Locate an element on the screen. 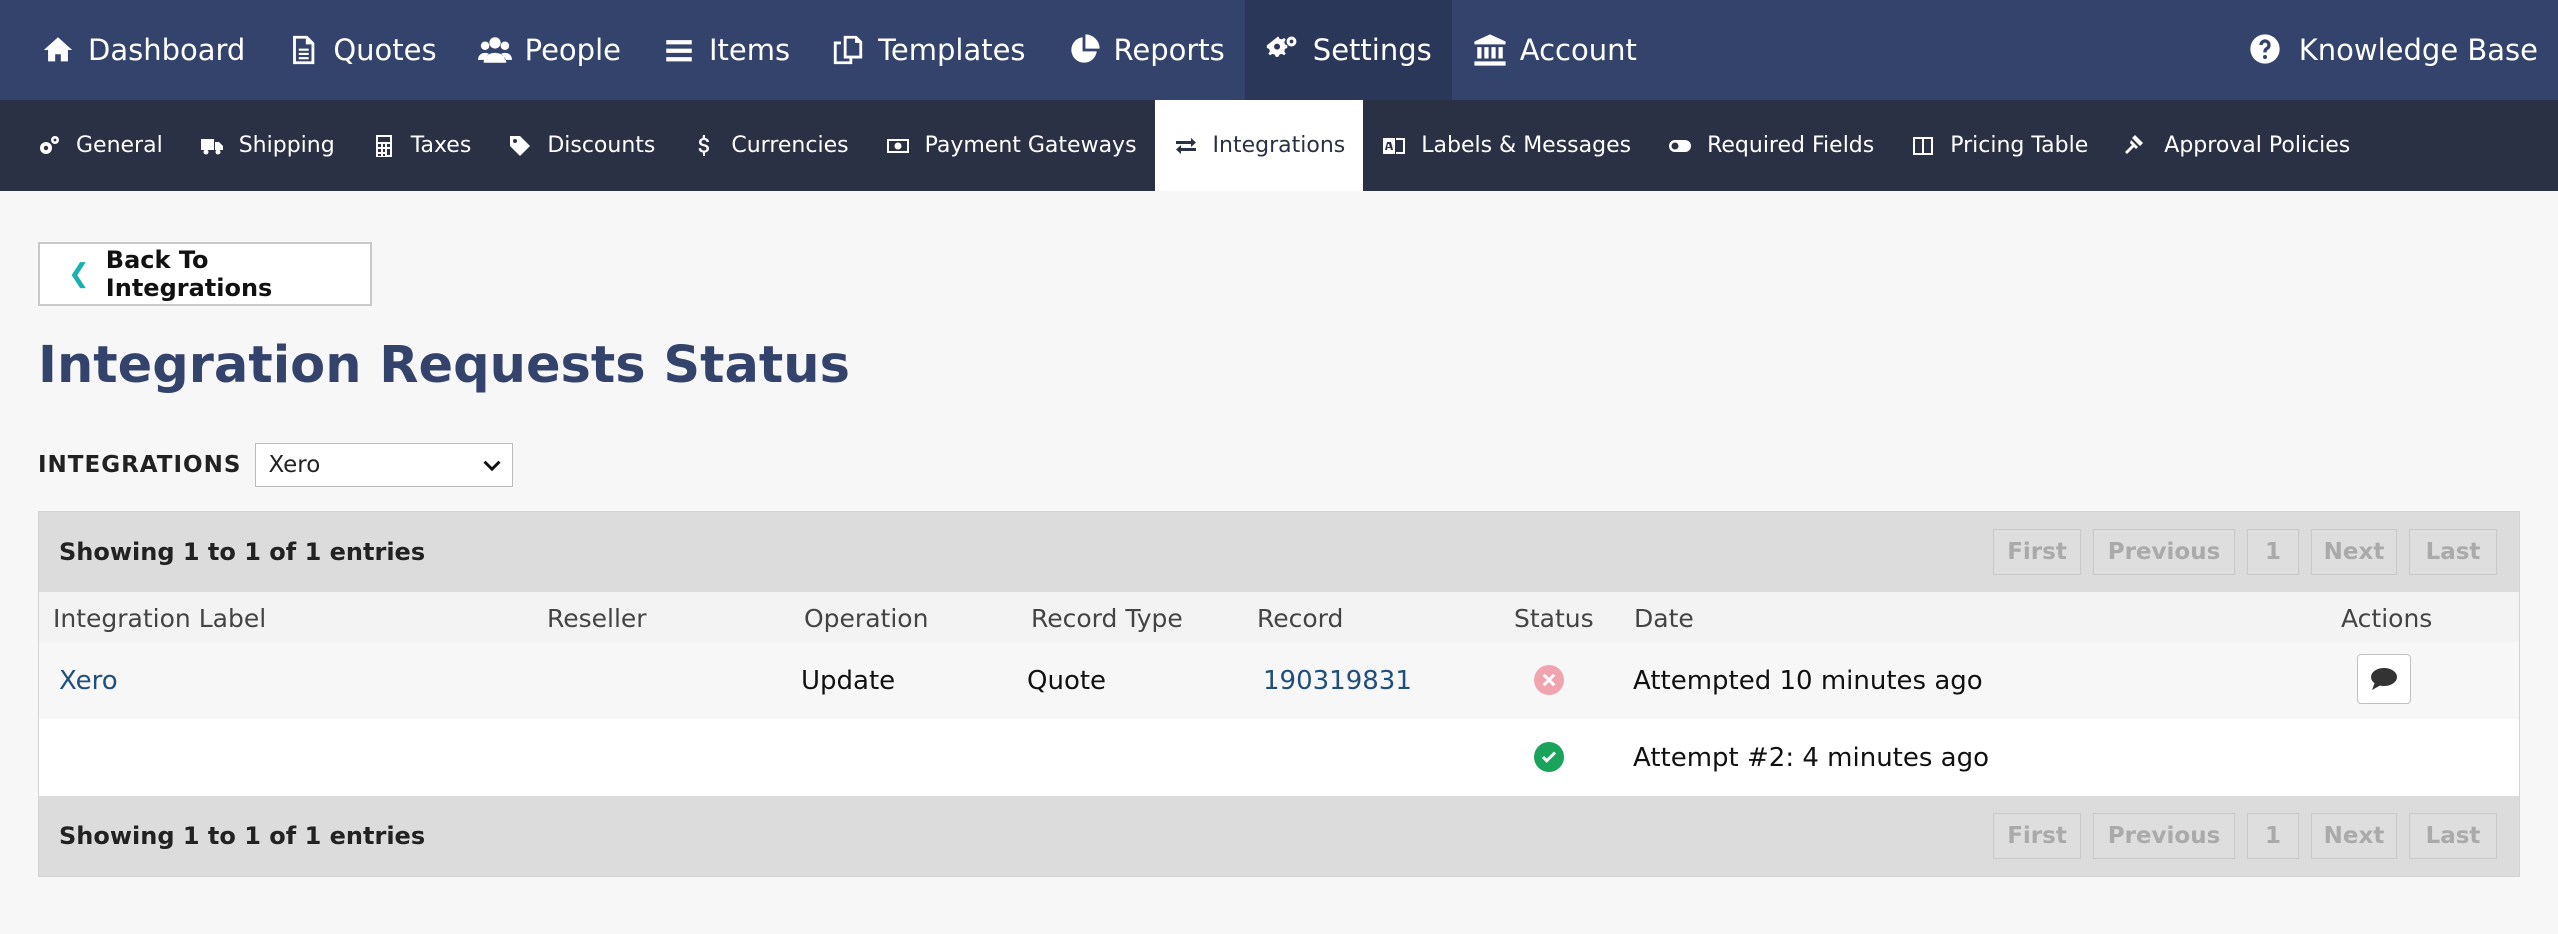 The height and width of the screenshot is (934, 2558). back-to-integrations-button: ❮ Back To Integrations is located at coordinates (205, 274).